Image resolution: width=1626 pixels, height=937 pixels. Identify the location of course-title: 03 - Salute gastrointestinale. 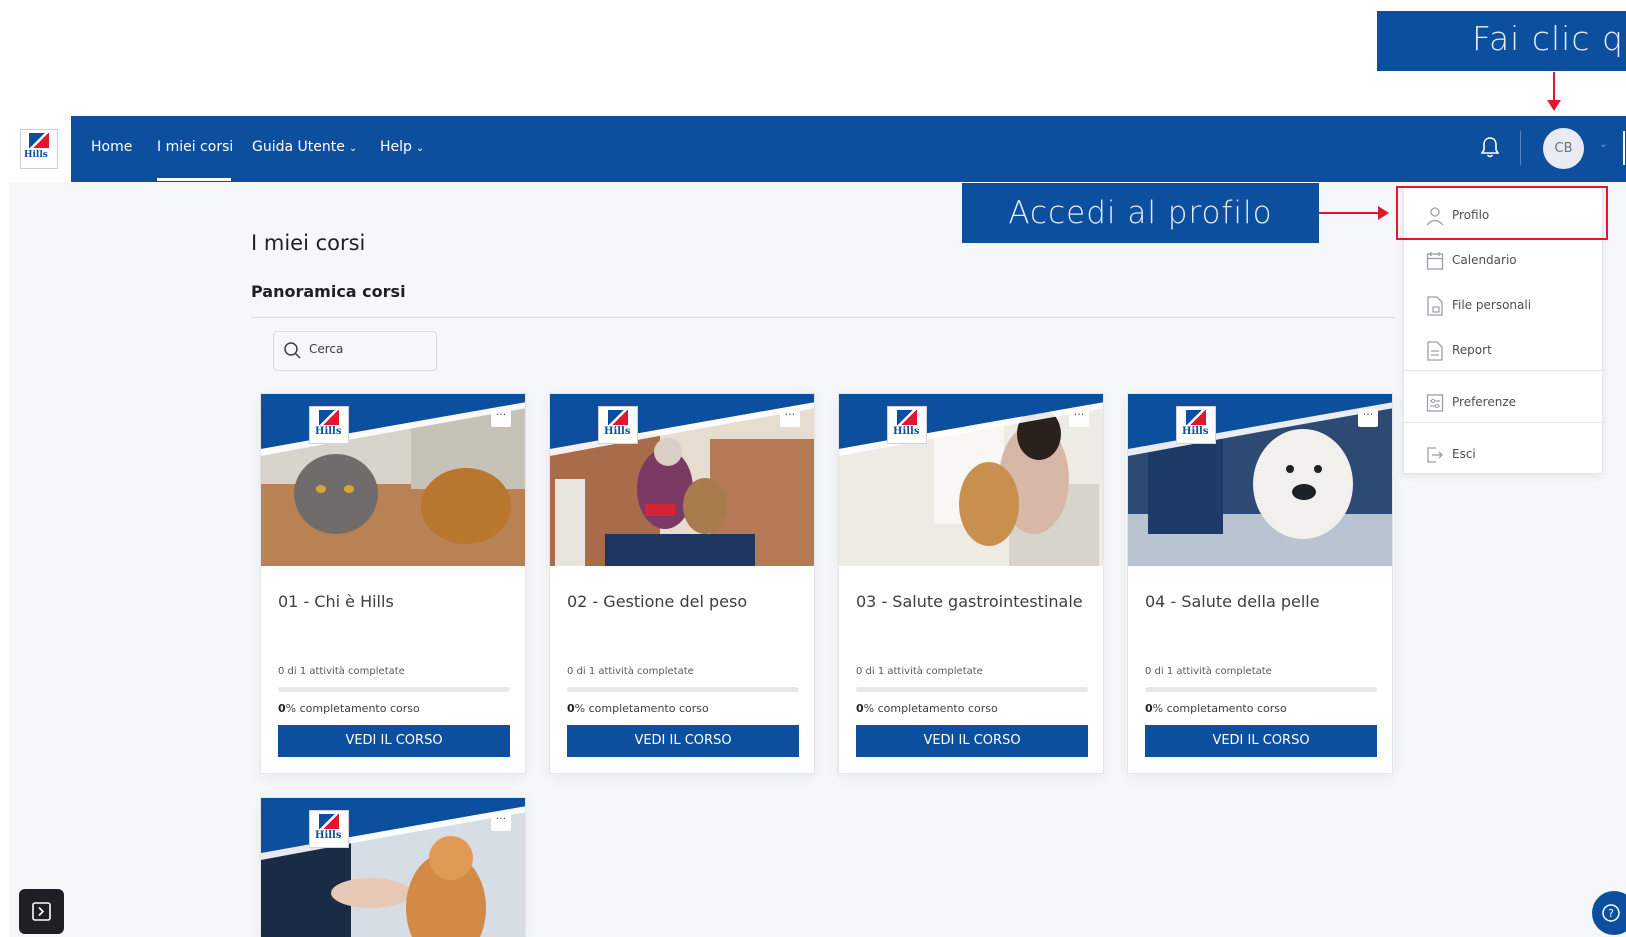
(973, 602).